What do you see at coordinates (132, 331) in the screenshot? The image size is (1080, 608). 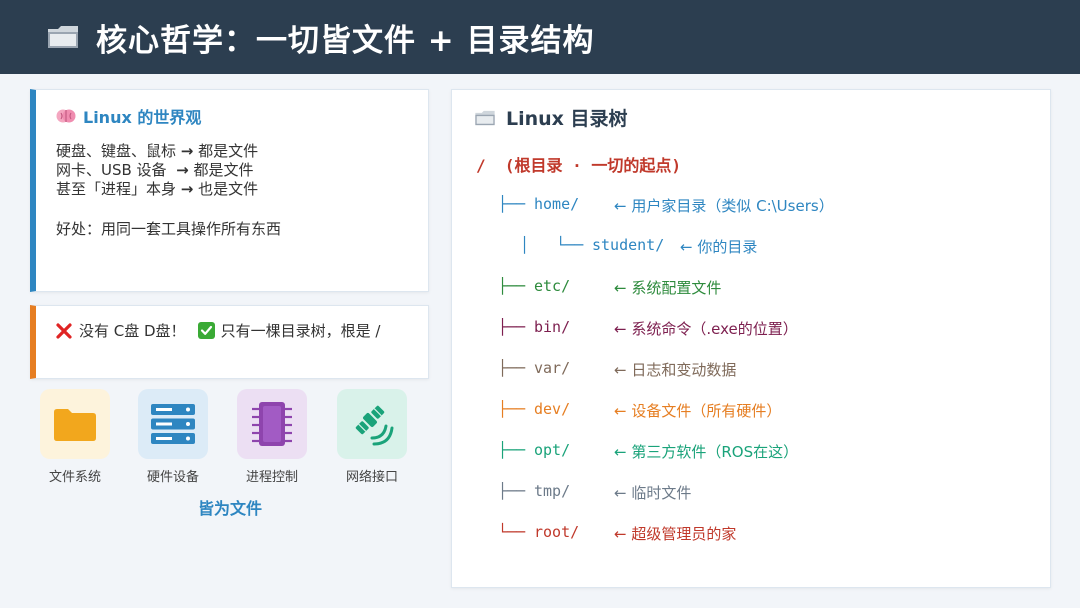 I see `no-drive-text: 没有 C盘 D盘！` at bounding box center [132, 331].